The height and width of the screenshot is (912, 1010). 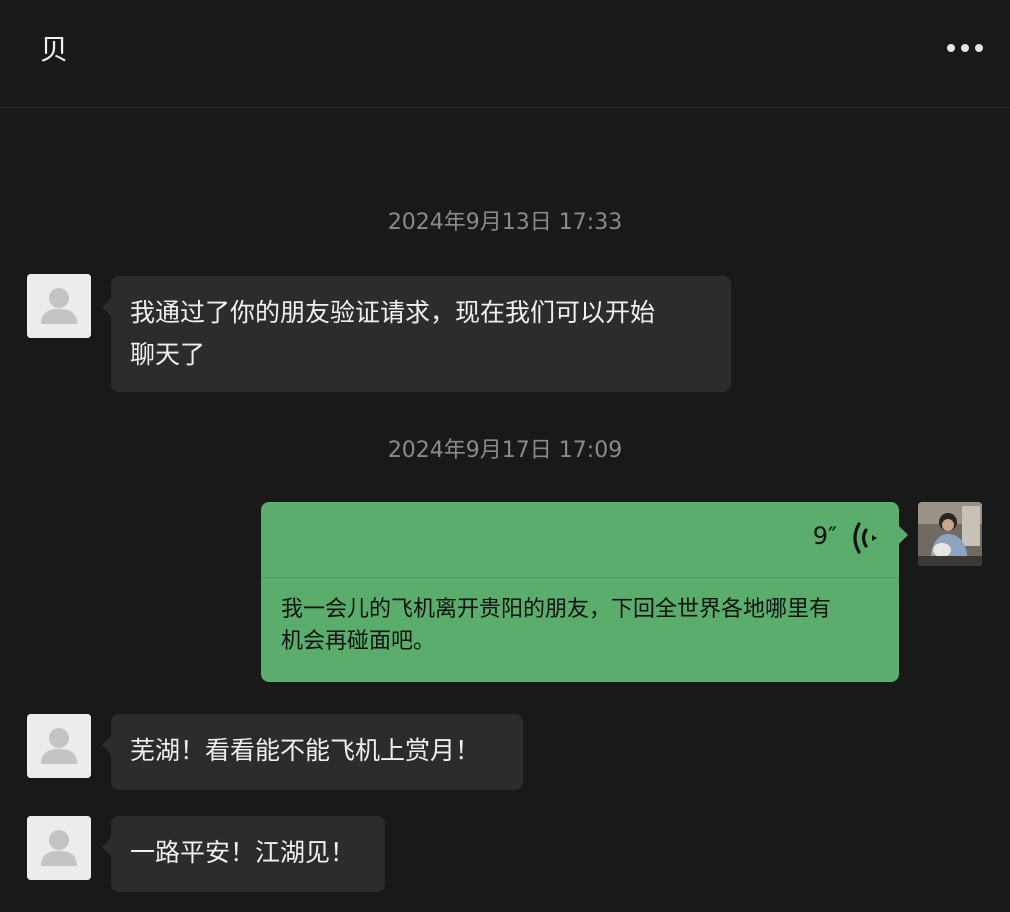 I want to click on voice-player: 9″, so click(x=580, y=540).